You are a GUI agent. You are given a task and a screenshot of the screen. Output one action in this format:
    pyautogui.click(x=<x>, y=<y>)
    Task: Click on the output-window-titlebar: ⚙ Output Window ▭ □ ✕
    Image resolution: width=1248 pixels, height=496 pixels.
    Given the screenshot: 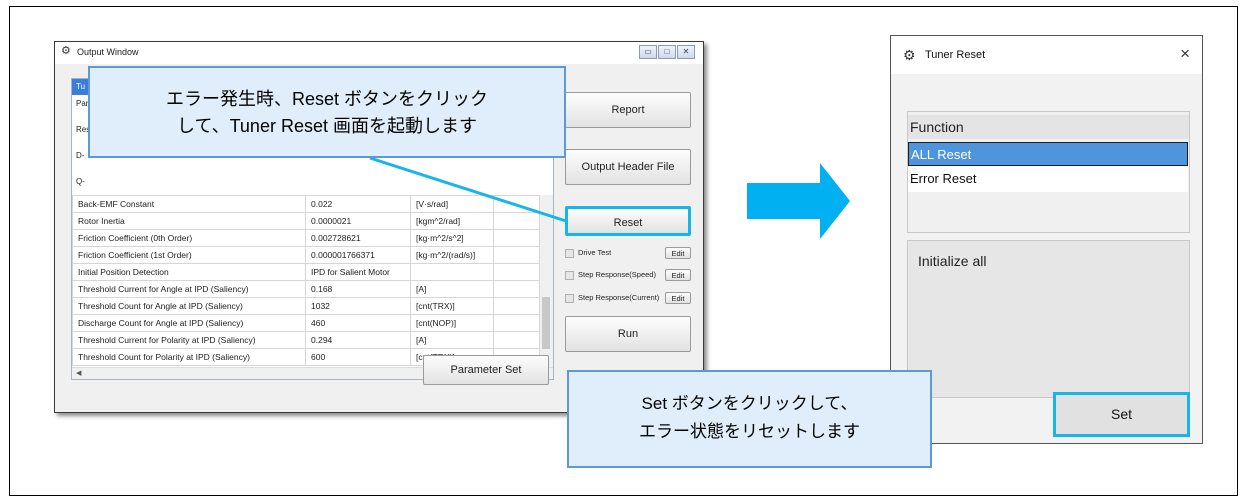 What is the action you would take?
    pyautogui.click(x=379, y=53)
    